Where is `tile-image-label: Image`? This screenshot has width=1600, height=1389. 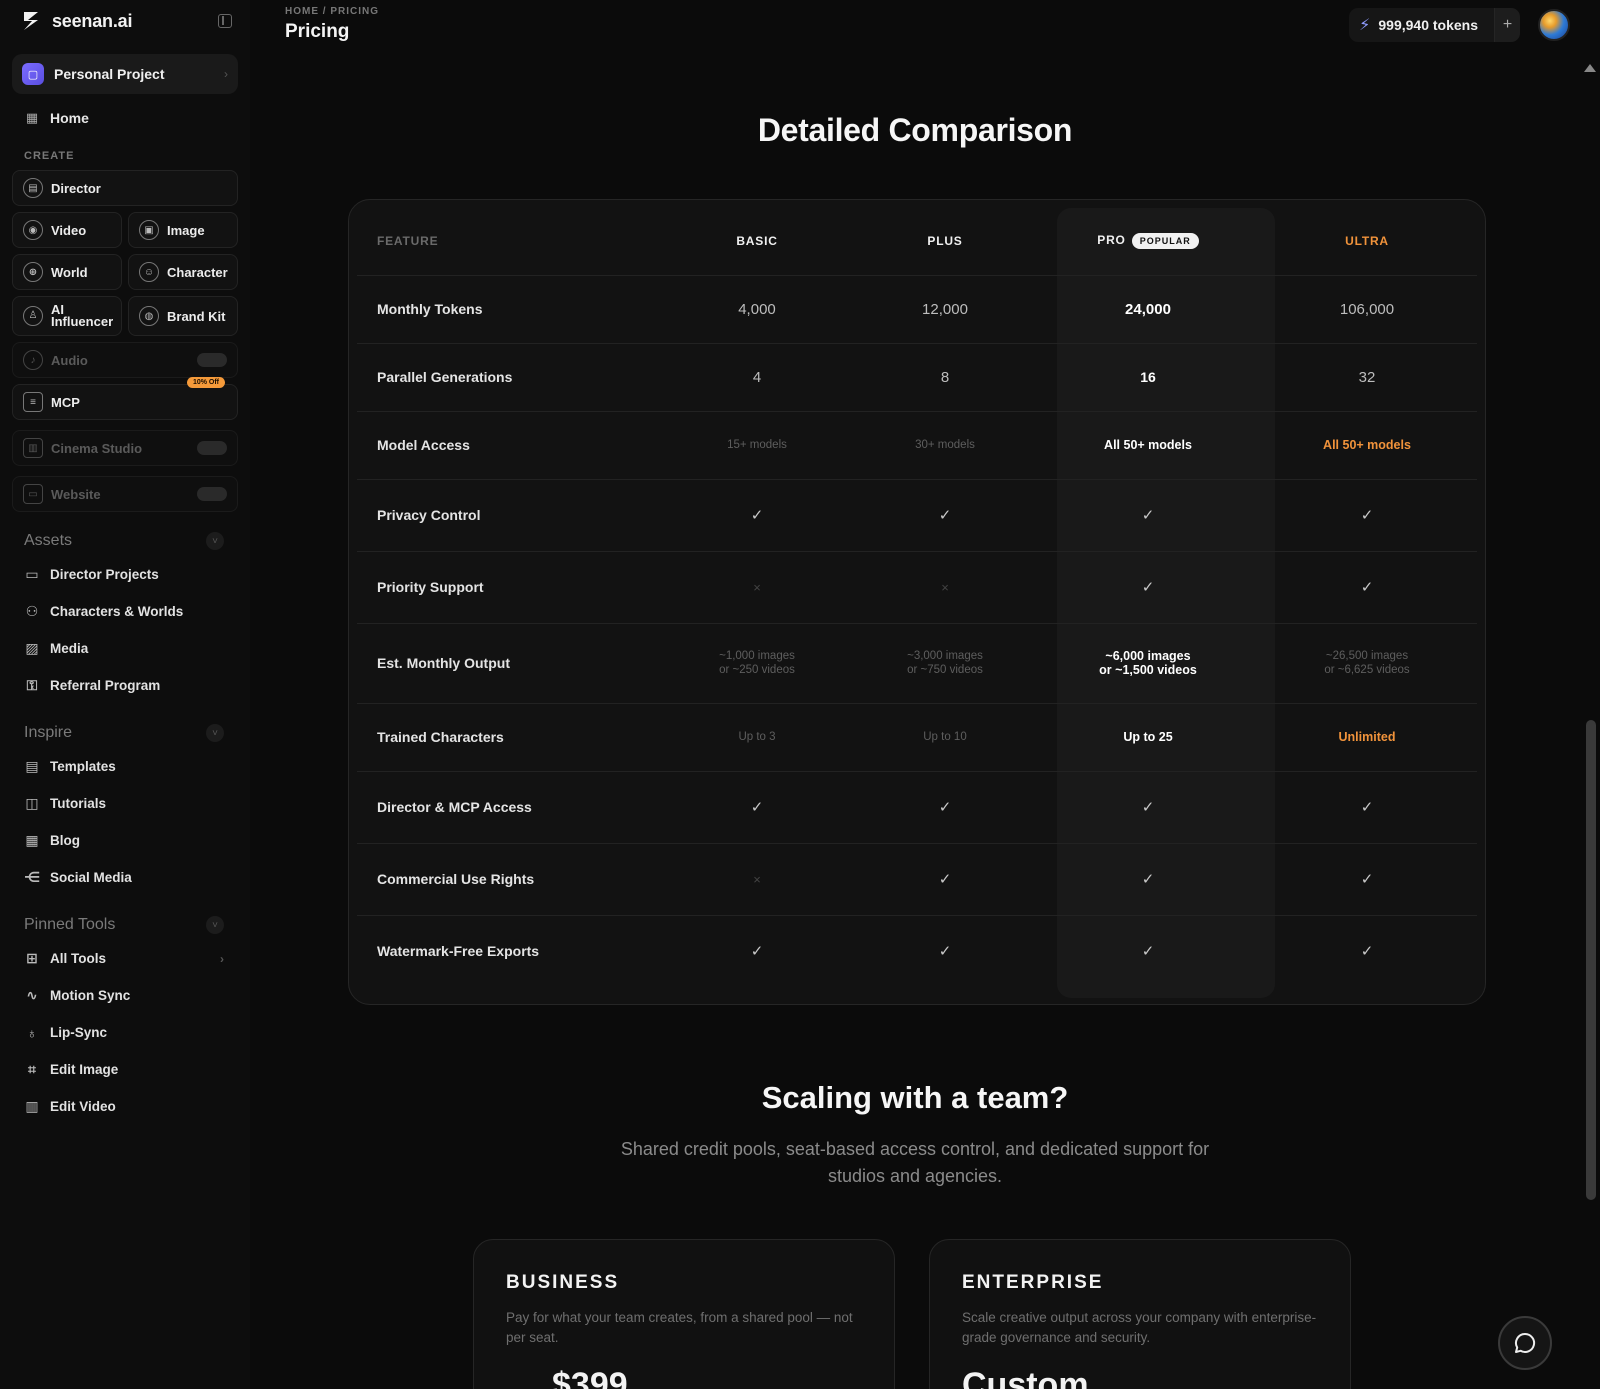 tile-image-label: Image is located at coordinates (186, 230).